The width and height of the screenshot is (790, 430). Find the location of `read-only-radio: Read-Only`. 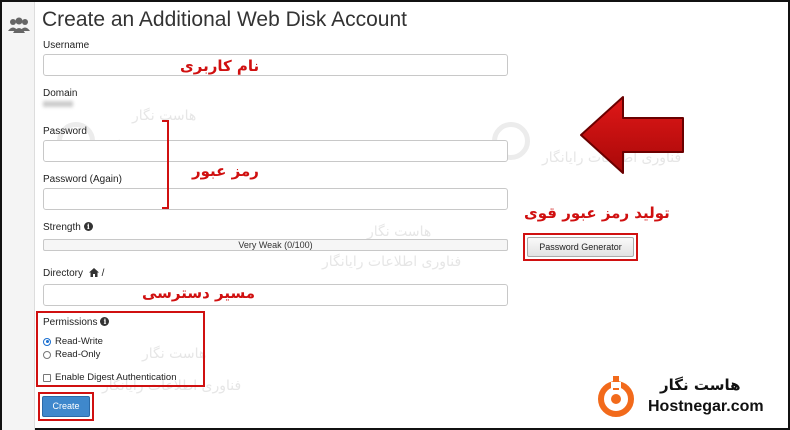

read-only-radio: Read-Only is located at coordinates (71, 354).